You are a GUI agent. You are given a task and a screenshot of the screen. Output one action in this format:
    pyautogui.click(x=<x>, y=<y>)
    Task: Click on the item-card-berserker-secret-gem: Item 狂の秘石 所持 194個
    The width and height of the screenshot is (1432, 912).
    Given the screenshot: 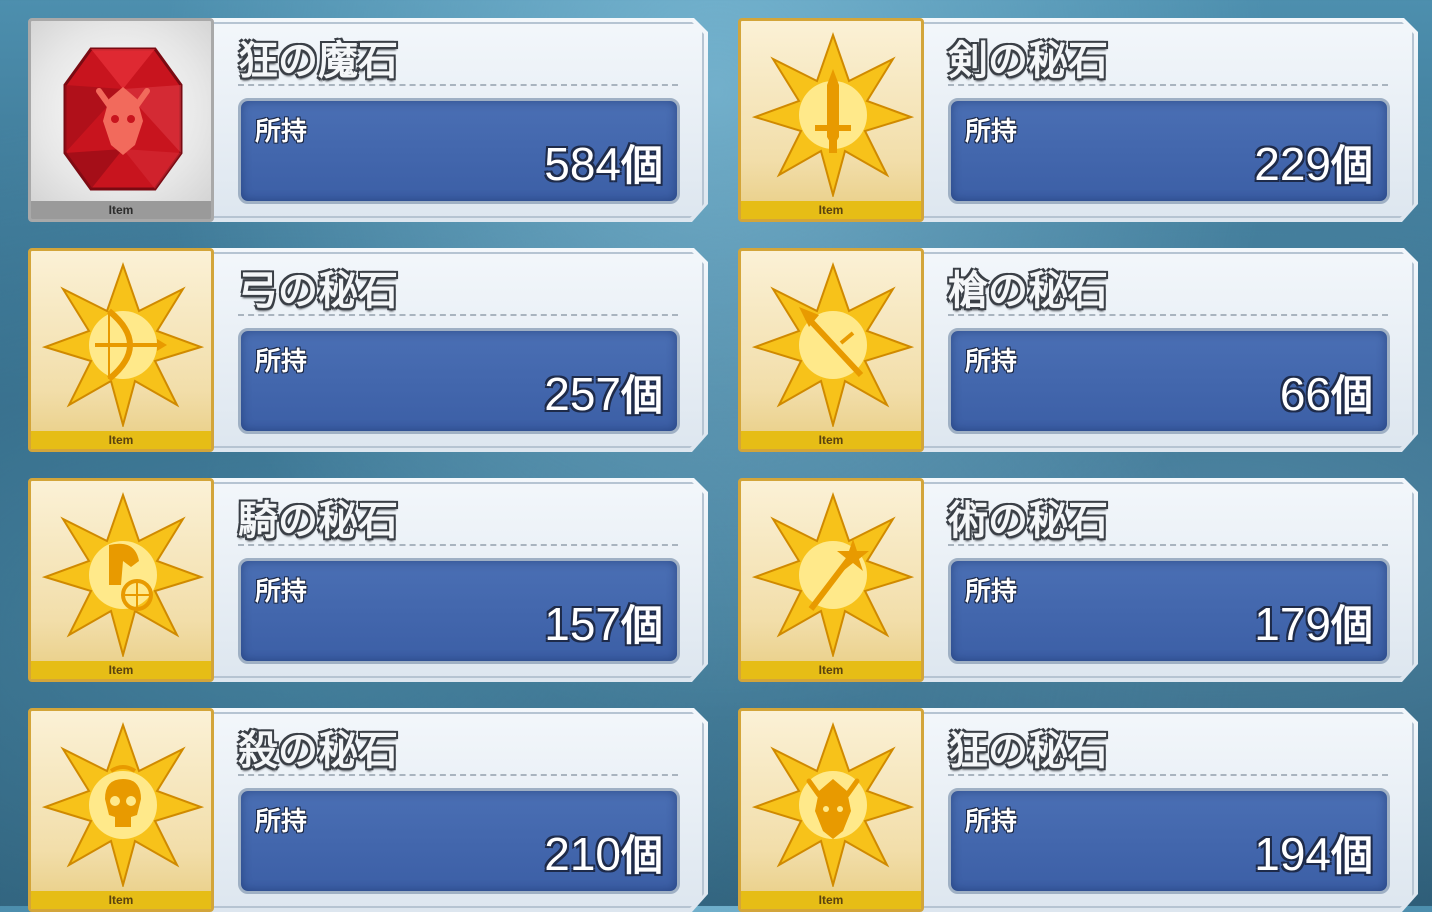 What is the action you would take?
    pyautogui.click(x=1080, y=810)
    